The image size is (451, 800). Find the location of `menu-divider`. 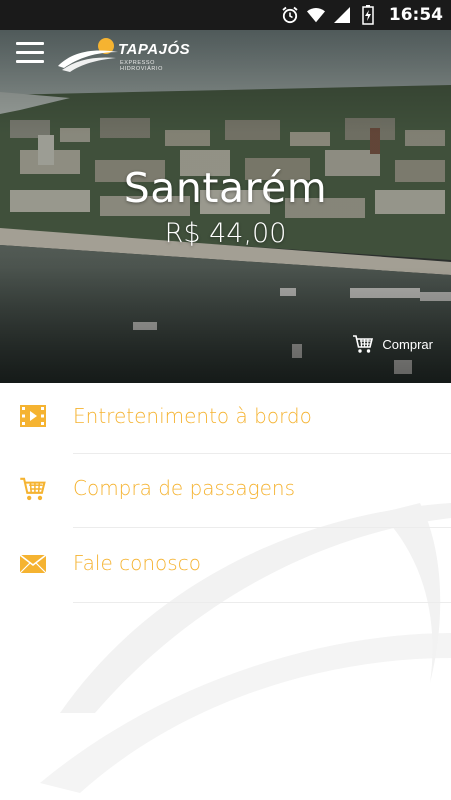

menu-divider is located at coordinates (262, 602).